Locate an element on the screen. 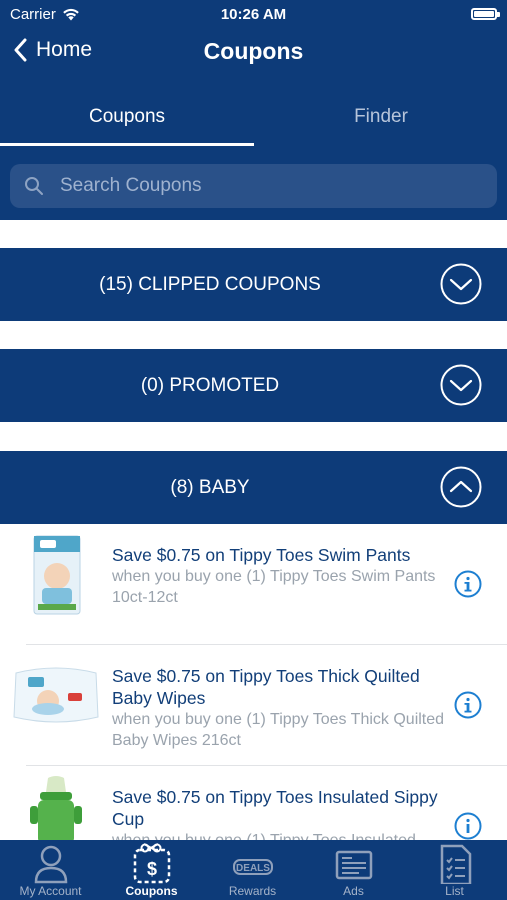 The height and width of the screenshot is (900, 507). tab-list: List is located at coordinates (454, 870).